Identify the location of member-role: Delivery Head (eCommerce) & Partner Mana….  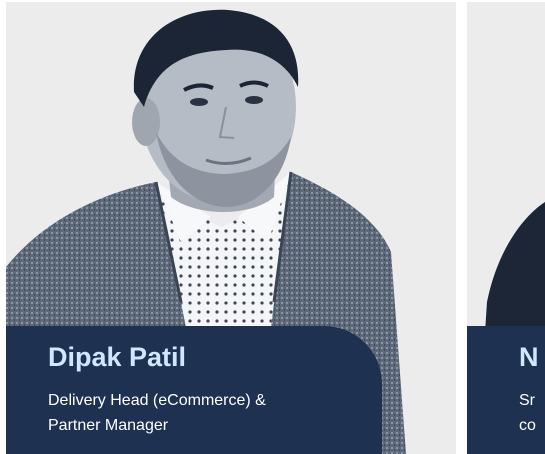
(203, 413).